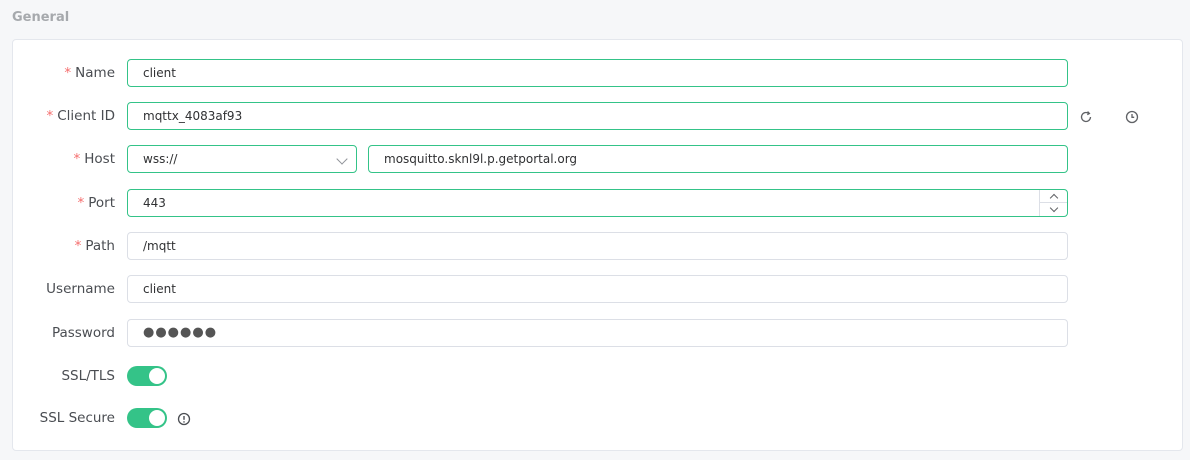 This screenshot has height=460, width=1190. I want to click on ssl-tls-row: SSL/TLS, so click(597, 376).